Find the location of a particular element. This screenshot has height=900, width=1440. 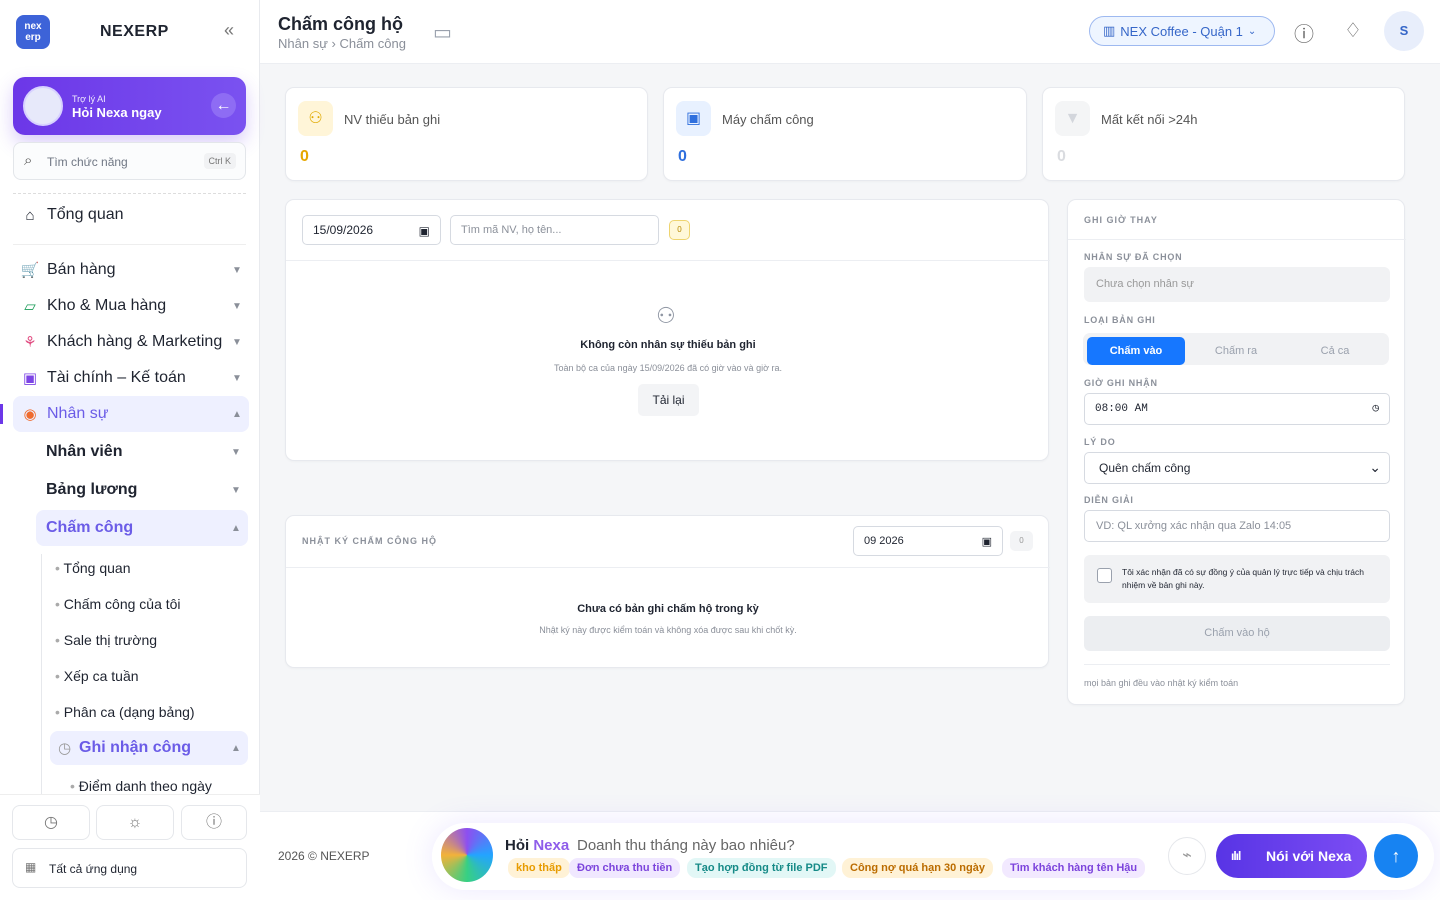

ask-label: Hỏi Nexa is located at coordinates (537, 845).